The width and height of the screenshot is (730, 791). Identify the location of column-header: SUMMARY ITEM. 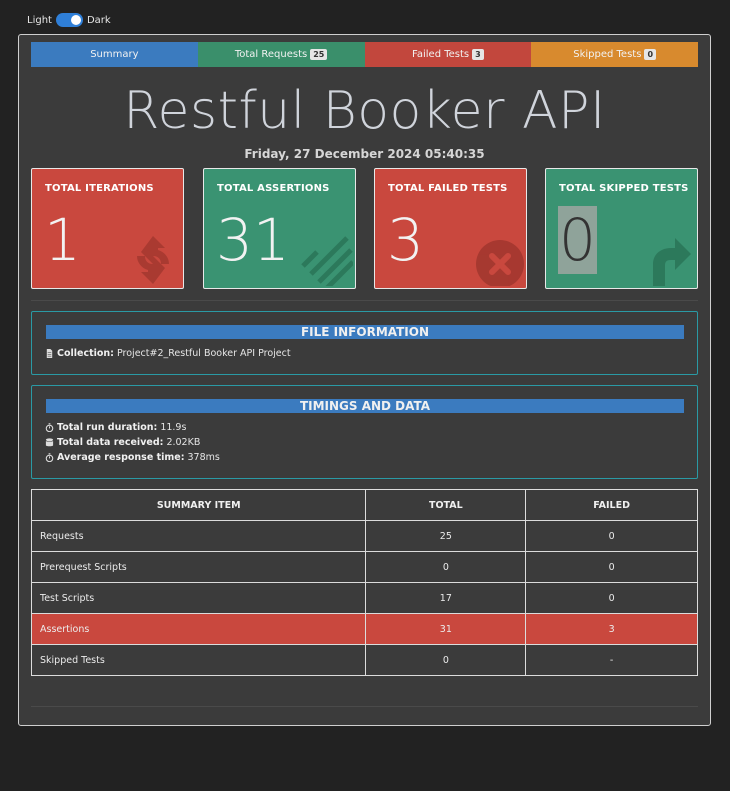
(198, 505).